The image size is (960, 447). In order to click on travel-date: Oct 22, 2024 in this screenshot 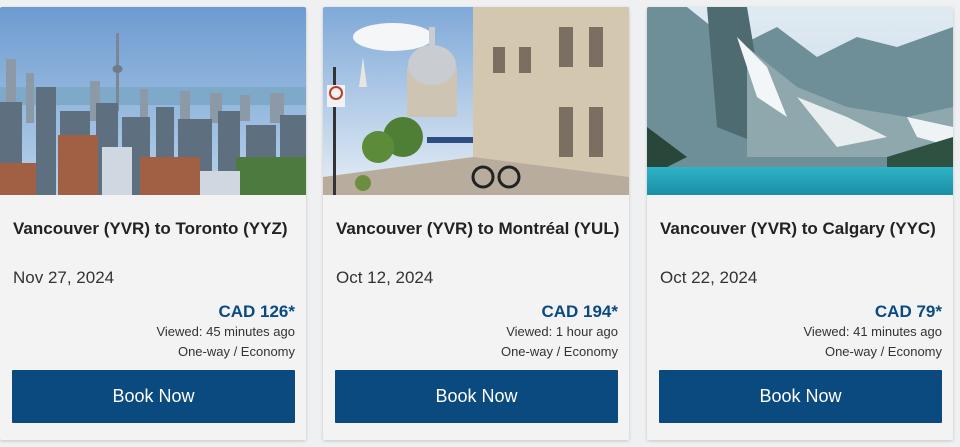, I will do `click(709, 277)`.